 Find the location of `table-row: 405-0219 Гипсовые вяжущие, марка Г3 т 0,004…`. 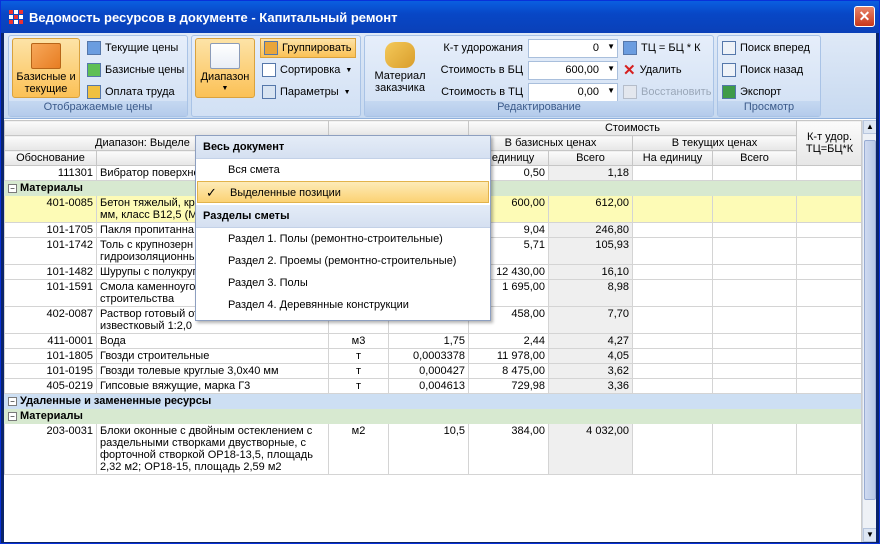

table-row: 405-0219 Гипсовые вяжущие, марка Г3 т 0,004… is located at coordinates (432, 386).